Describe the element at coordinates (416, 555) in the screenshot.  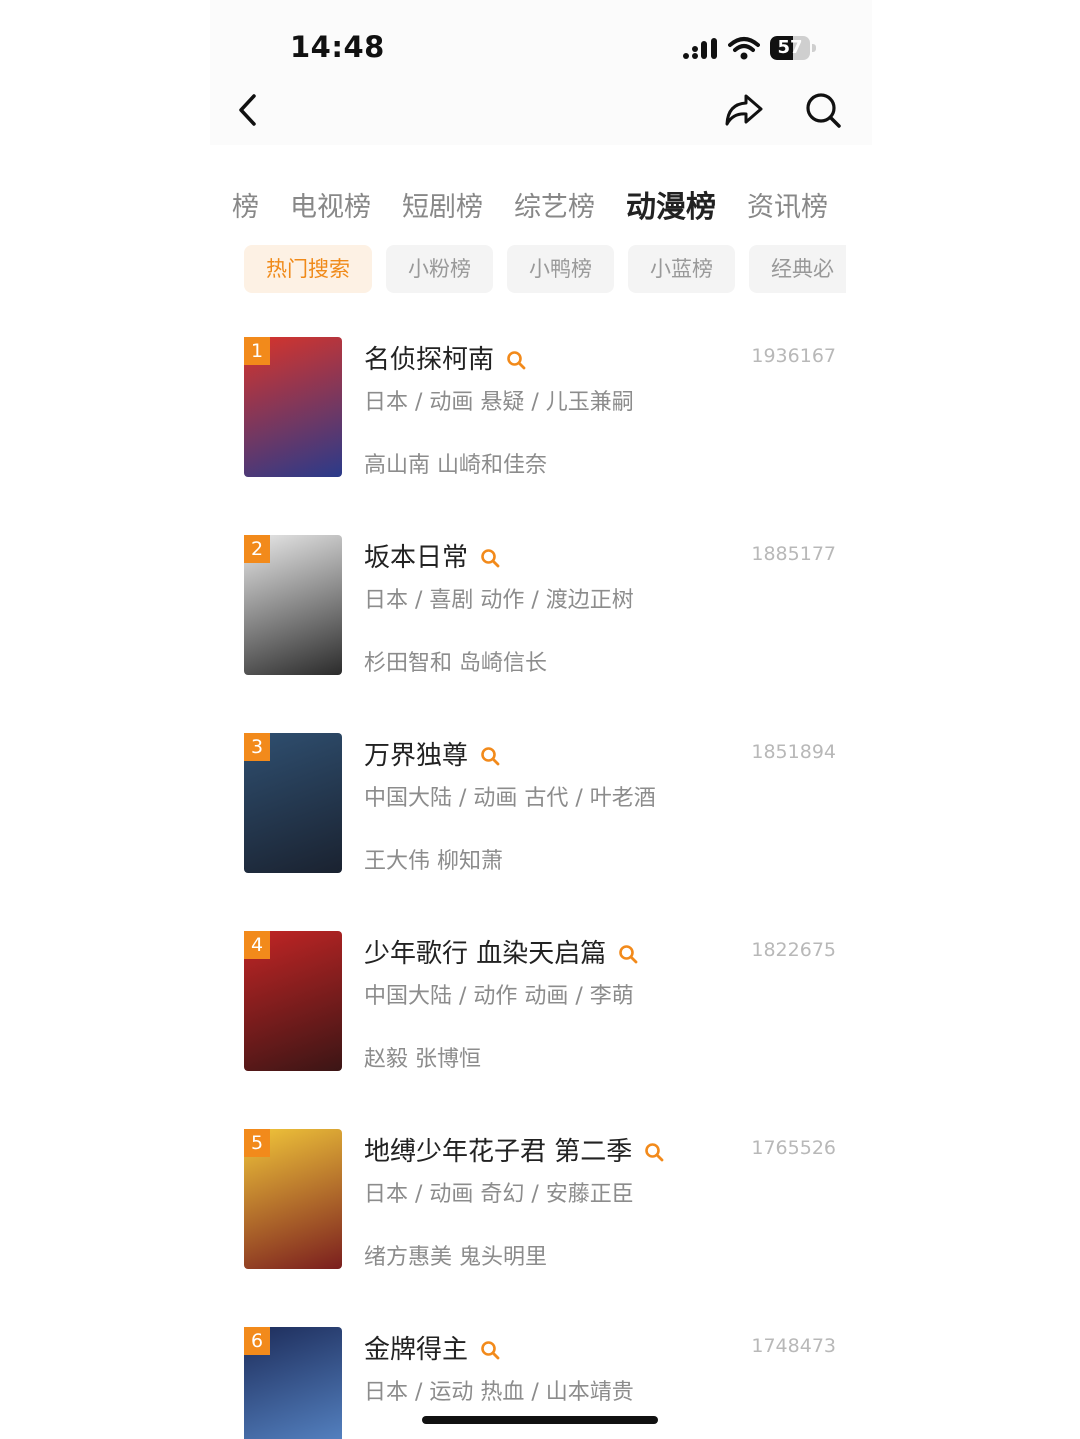
I see `item-title: 坂本日常` at that location.